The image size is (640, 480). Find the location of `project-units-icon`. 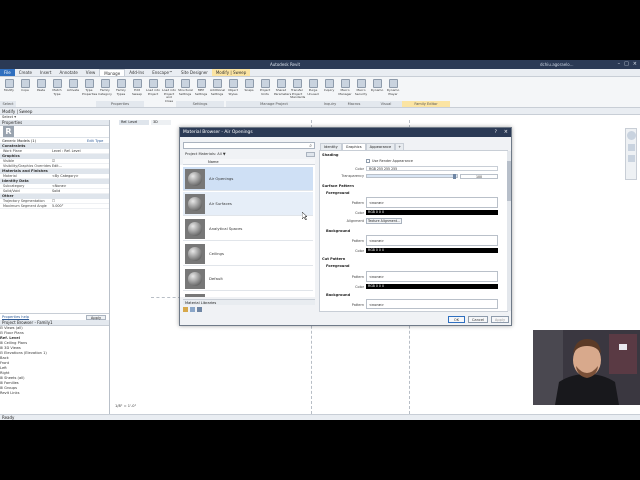

project-units-icon is located at coordinates (265, 83).